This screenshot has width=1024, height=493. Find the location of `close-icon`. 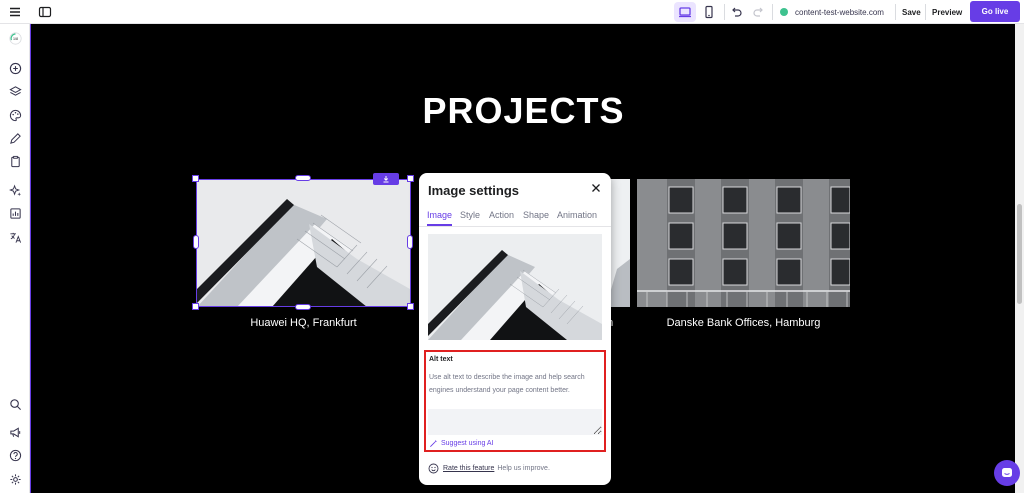

close-icon is located at coordinates (596, 188).